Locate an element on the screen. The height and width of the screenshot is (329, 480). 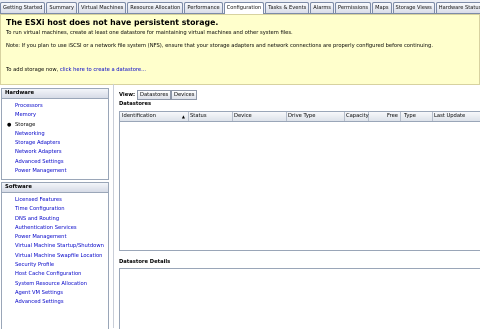
hardware-item-network-adapters: Network Adapters is located at coordinates (55, 152).